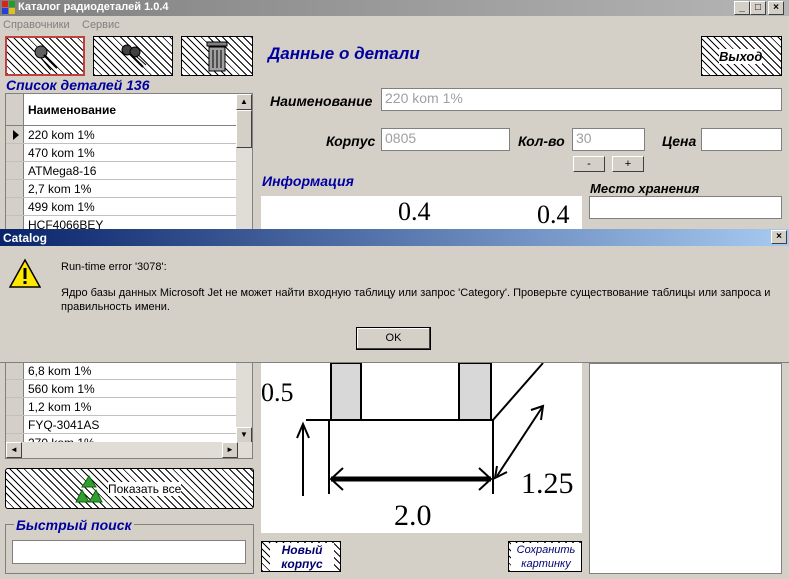  What do you see at coordinates (581, 99) in the screenshot?
I see `name-field: 220 kom 1%` at bounding box center [581, 99].